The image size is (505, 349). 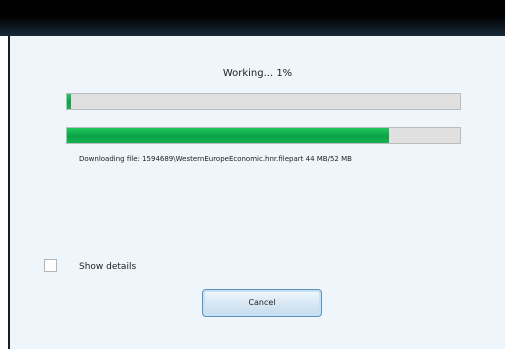 I want to click on overall-progress-fill, so click(x=69, y=101).